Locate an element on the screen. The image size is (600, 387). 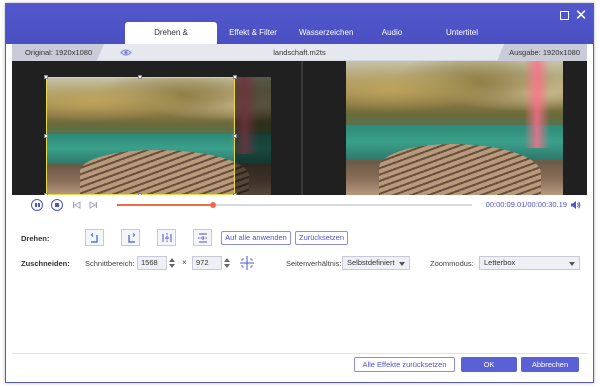
apply-to-all-button: Auf alle anwenden is located at coordinates (256, 238).